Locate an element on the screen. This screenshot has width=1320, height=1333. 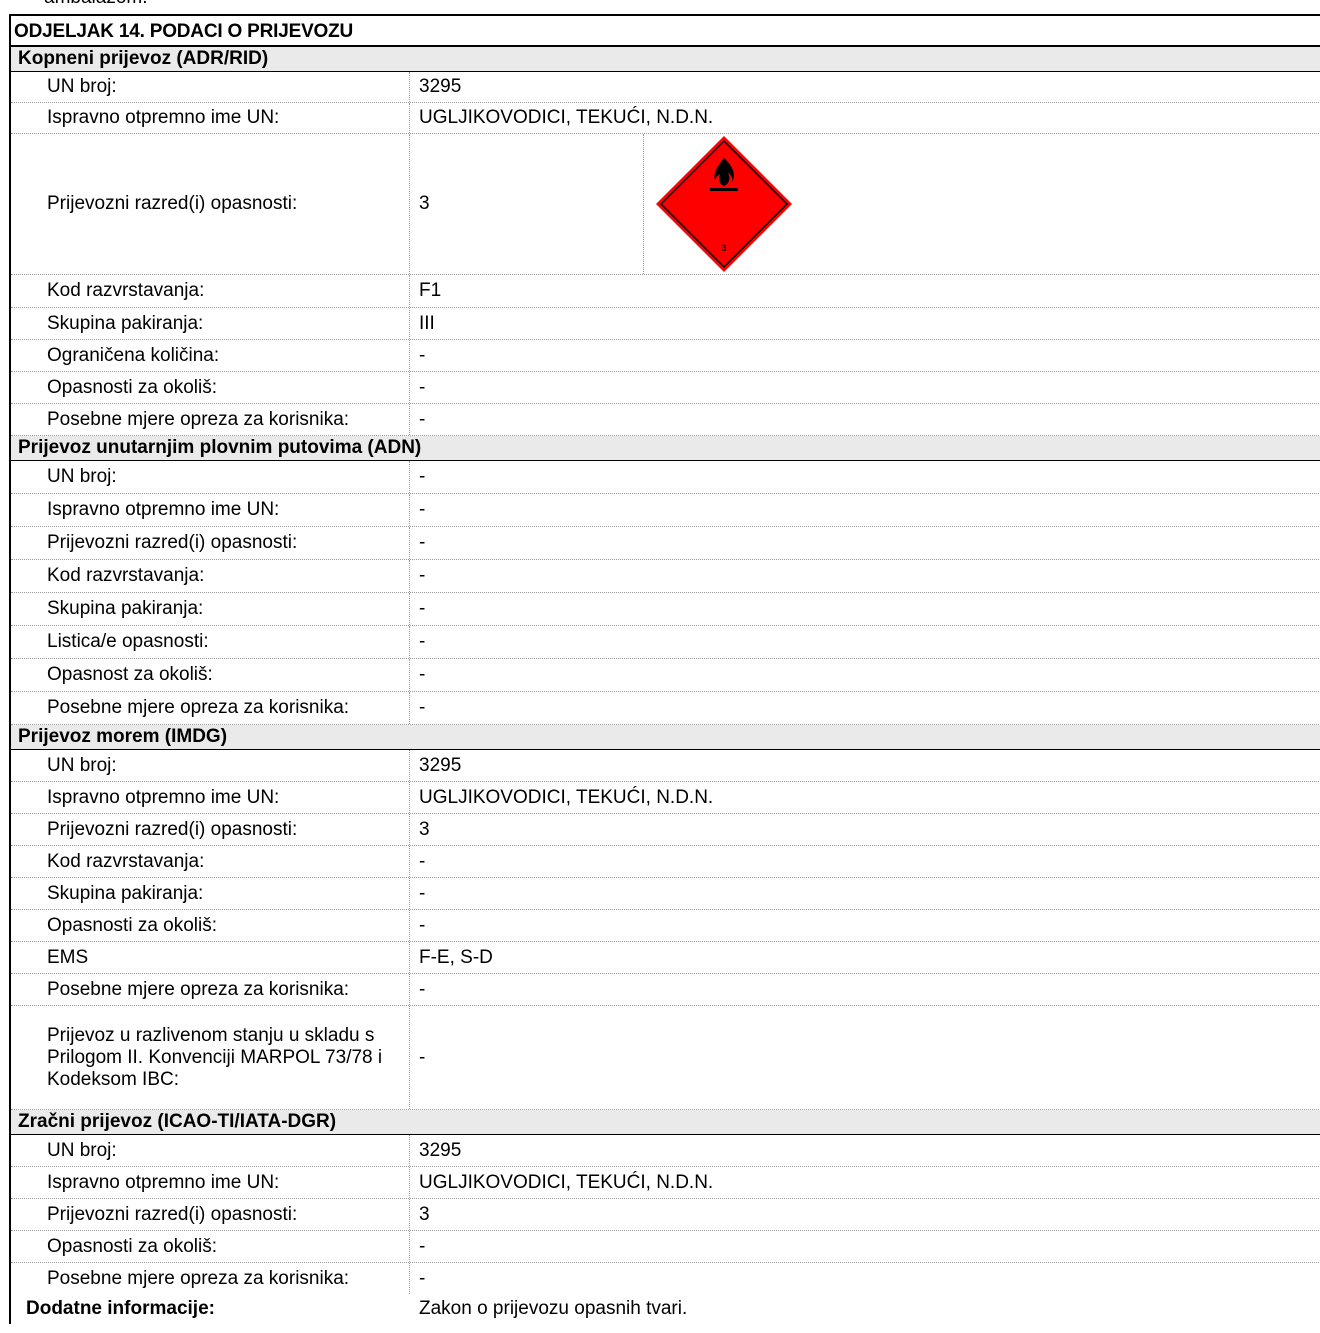
table-row-hazard-class: Prijevozni razred(i) opasnosti: 3 3 is located at coordinates (665, 204).